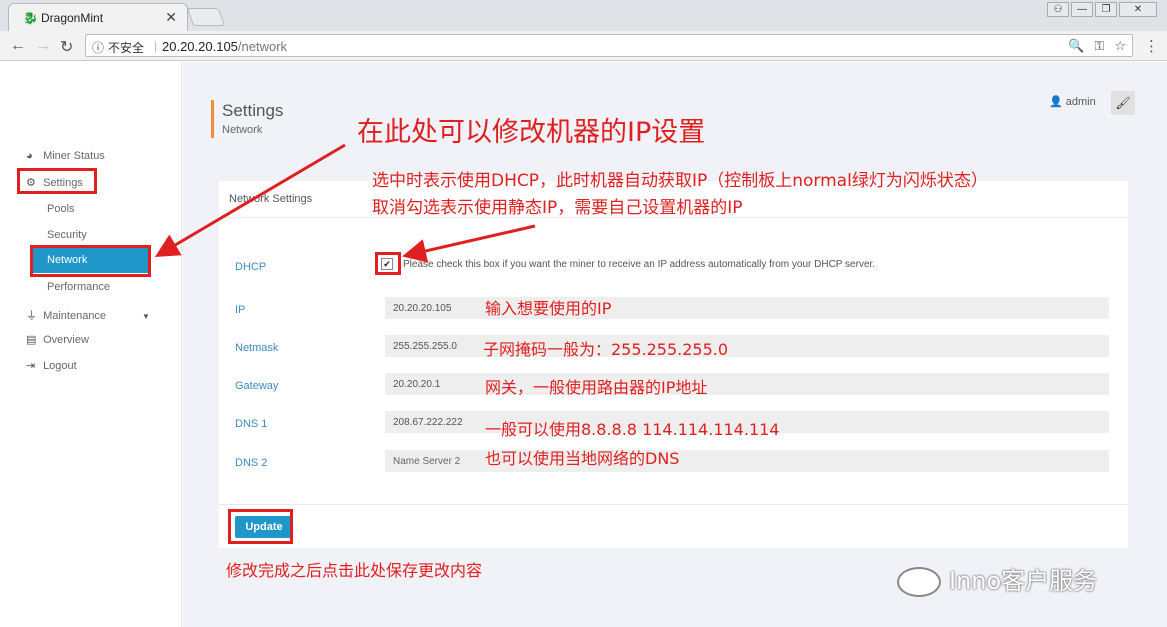 This screenshot has width=1167, height=627. I want to click on wechat-logo-icon, so click(919, 582).